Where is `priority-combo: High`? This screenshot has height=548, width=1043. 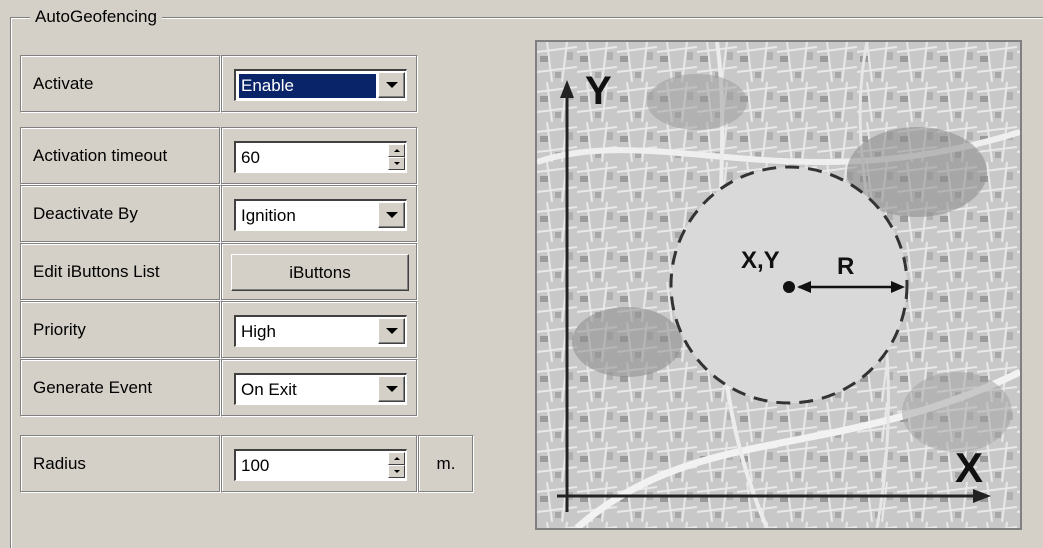 priority-combo: High is located at coordinates (320, 331).